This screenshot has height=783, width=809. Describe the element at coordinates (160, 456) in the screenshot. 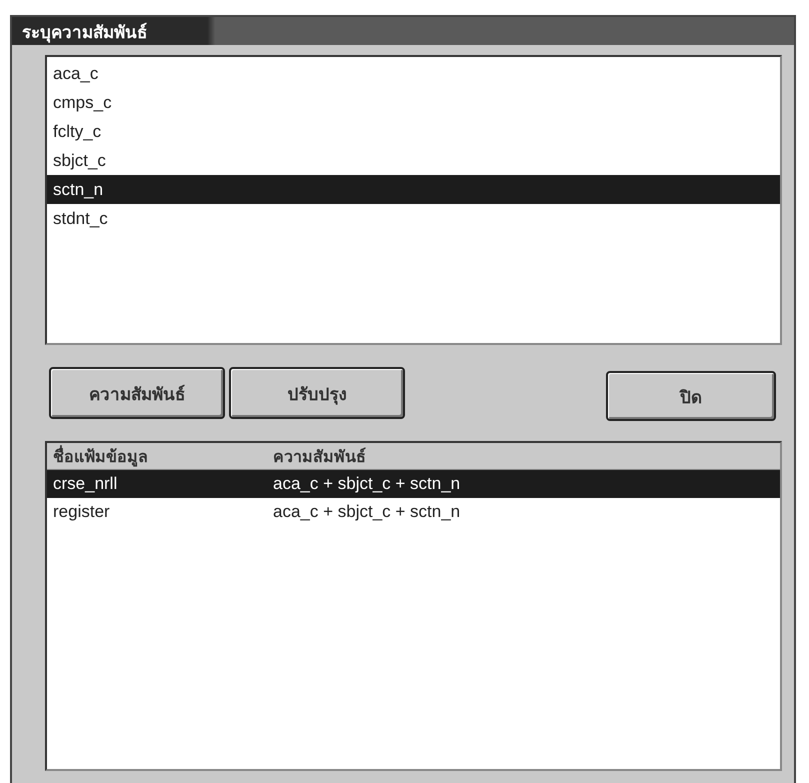

I see `column-header: ชื่อแฟ้มข้อมูล` at that location.